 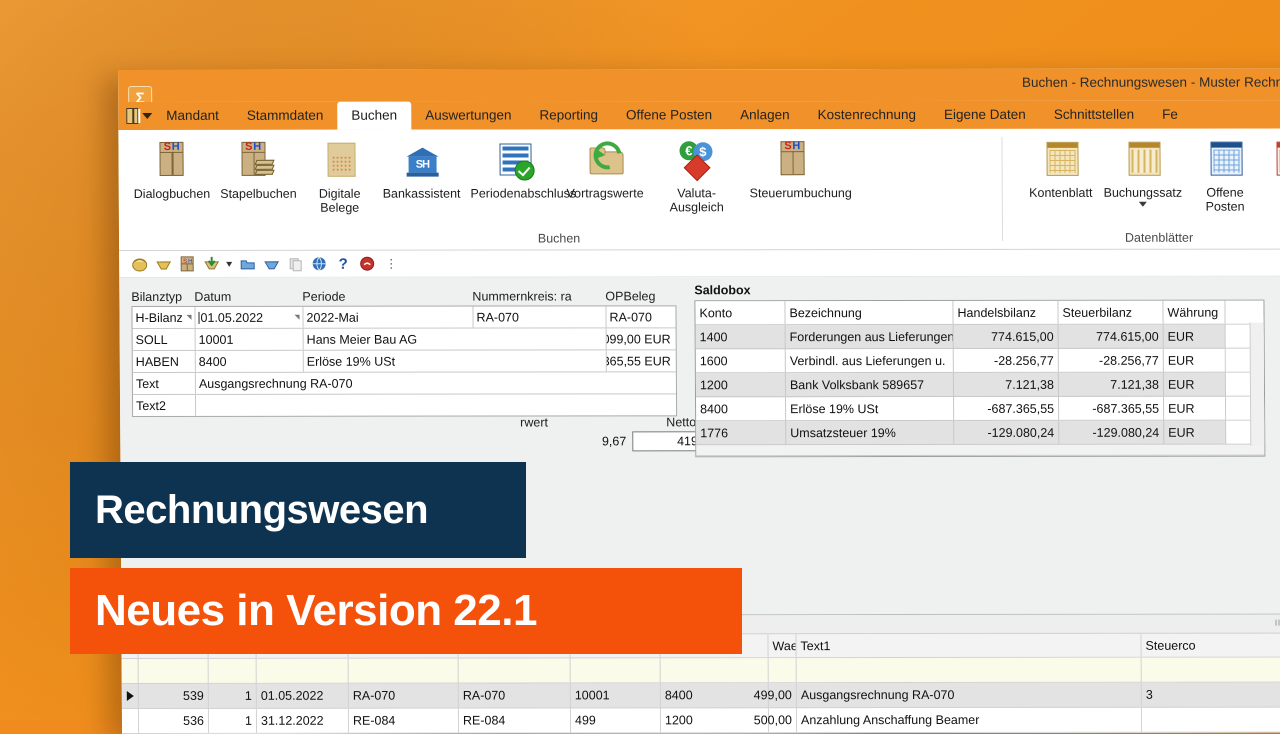 I want to click on ribbon-button-bankassistent: € SH Bankassistent, so click(x=421, y=170).